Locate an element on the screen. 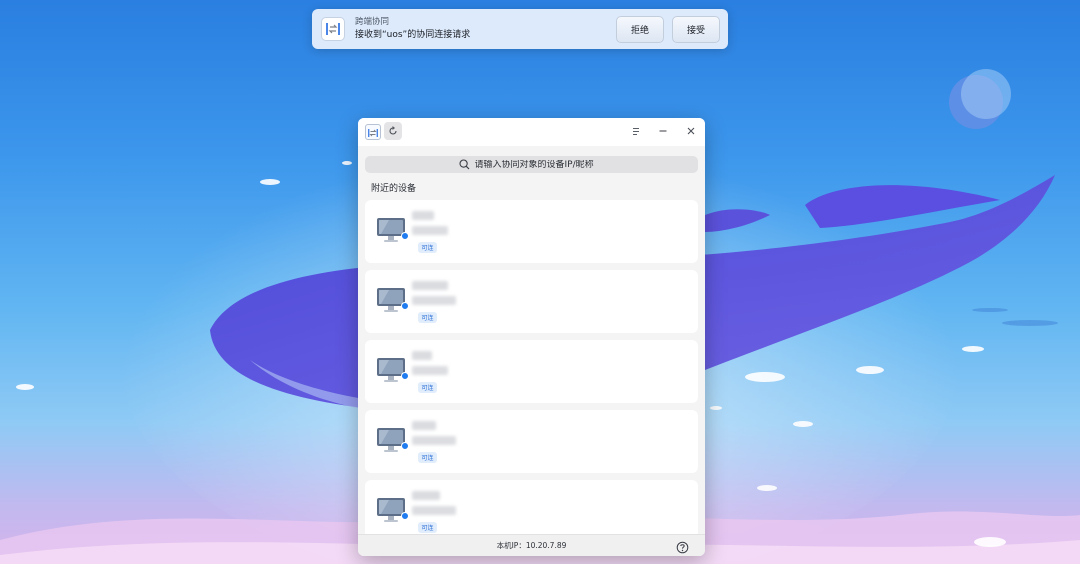 Image resolution: width=1080 pixels, height=564 pixels. search-icon is located at coordinates (463, 164).